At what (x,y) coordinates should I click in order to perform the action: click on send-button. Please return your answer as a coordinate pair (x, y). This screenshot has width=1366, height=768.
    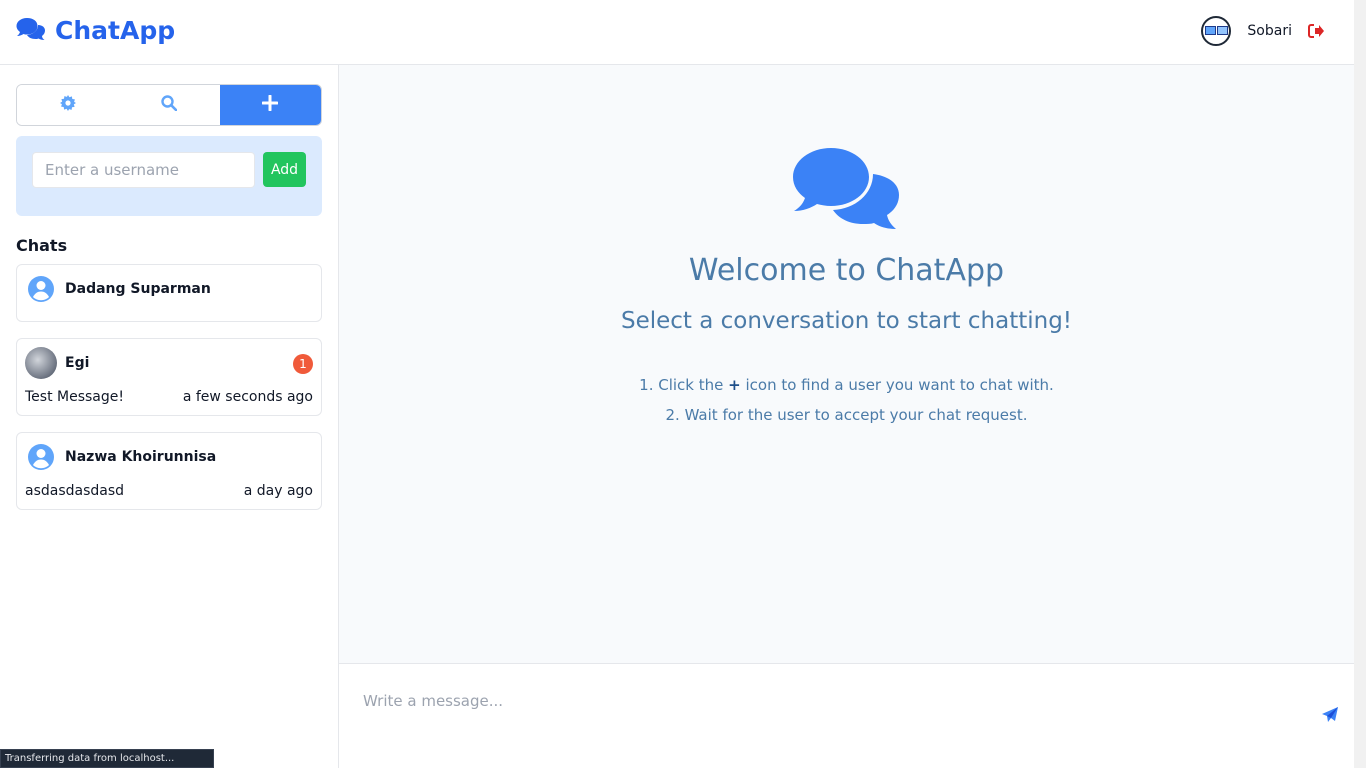
    Looking at the image, I should click on (1330, 715).